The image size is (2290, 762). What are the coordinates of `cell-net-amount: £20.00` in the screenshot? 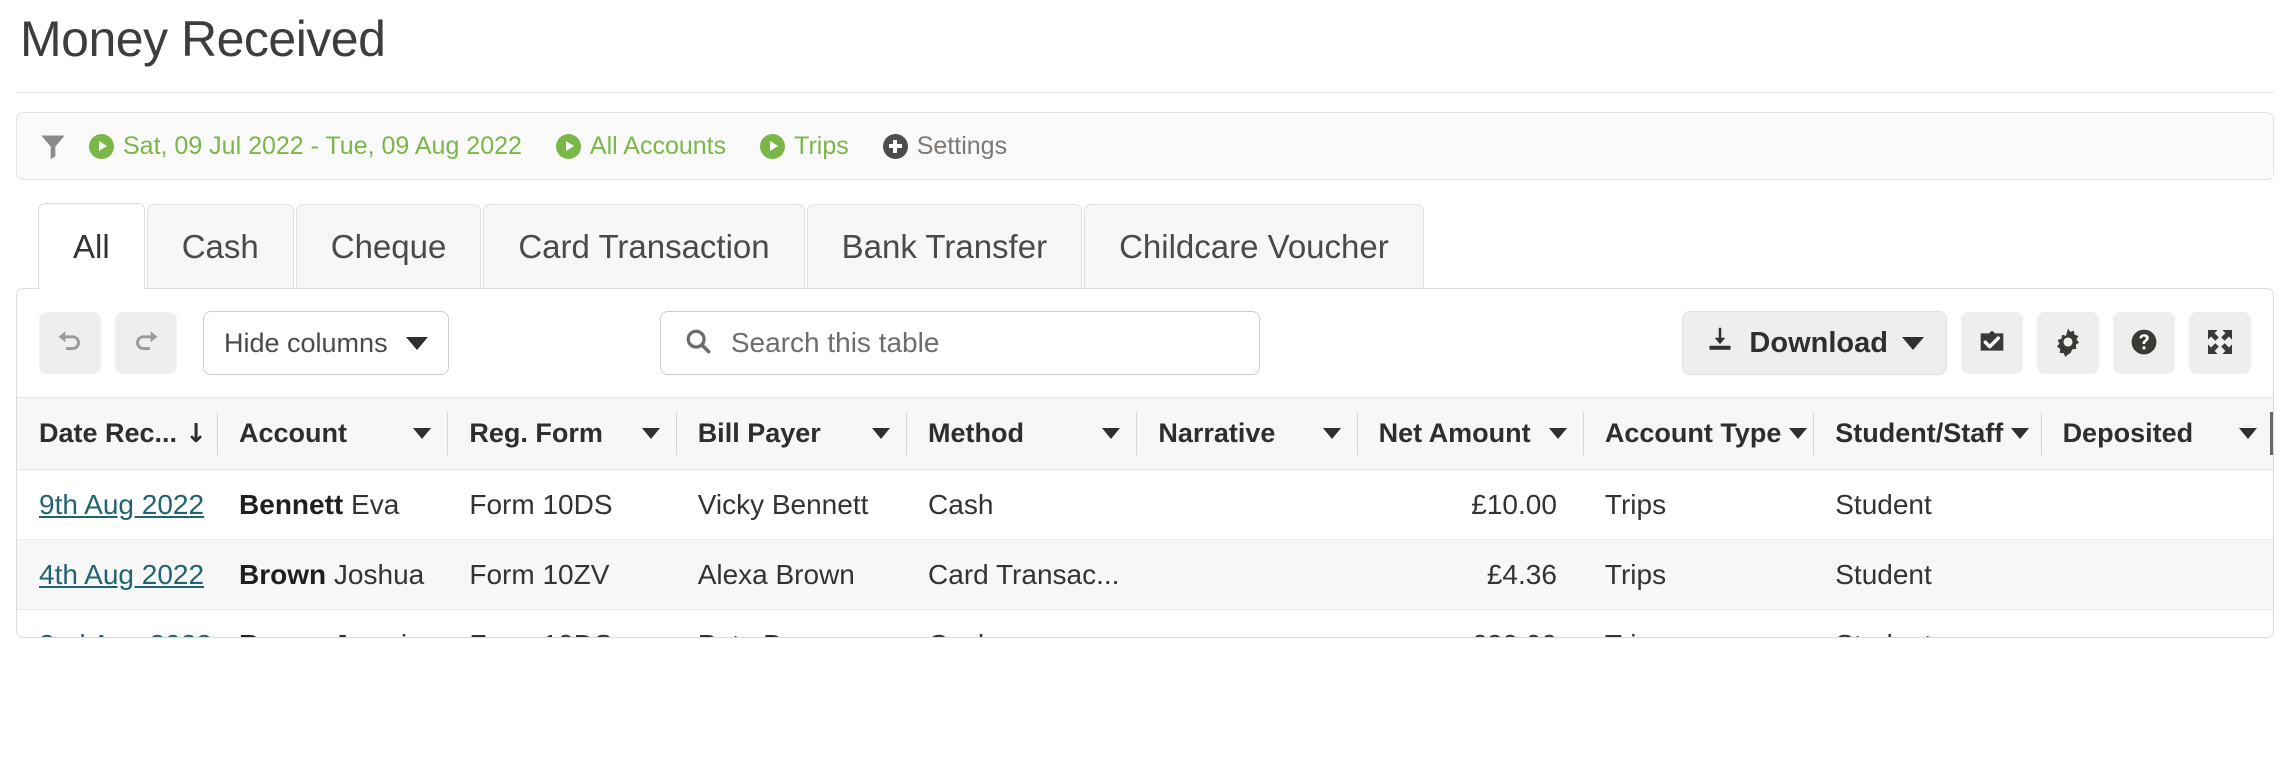 It's located at (1469, 623).